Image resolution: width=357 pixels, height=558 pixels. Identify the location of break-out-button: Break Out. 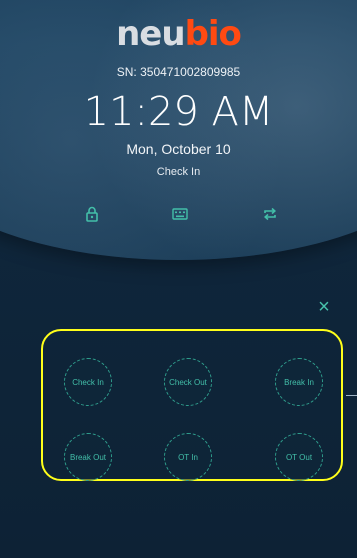
(88, 457).